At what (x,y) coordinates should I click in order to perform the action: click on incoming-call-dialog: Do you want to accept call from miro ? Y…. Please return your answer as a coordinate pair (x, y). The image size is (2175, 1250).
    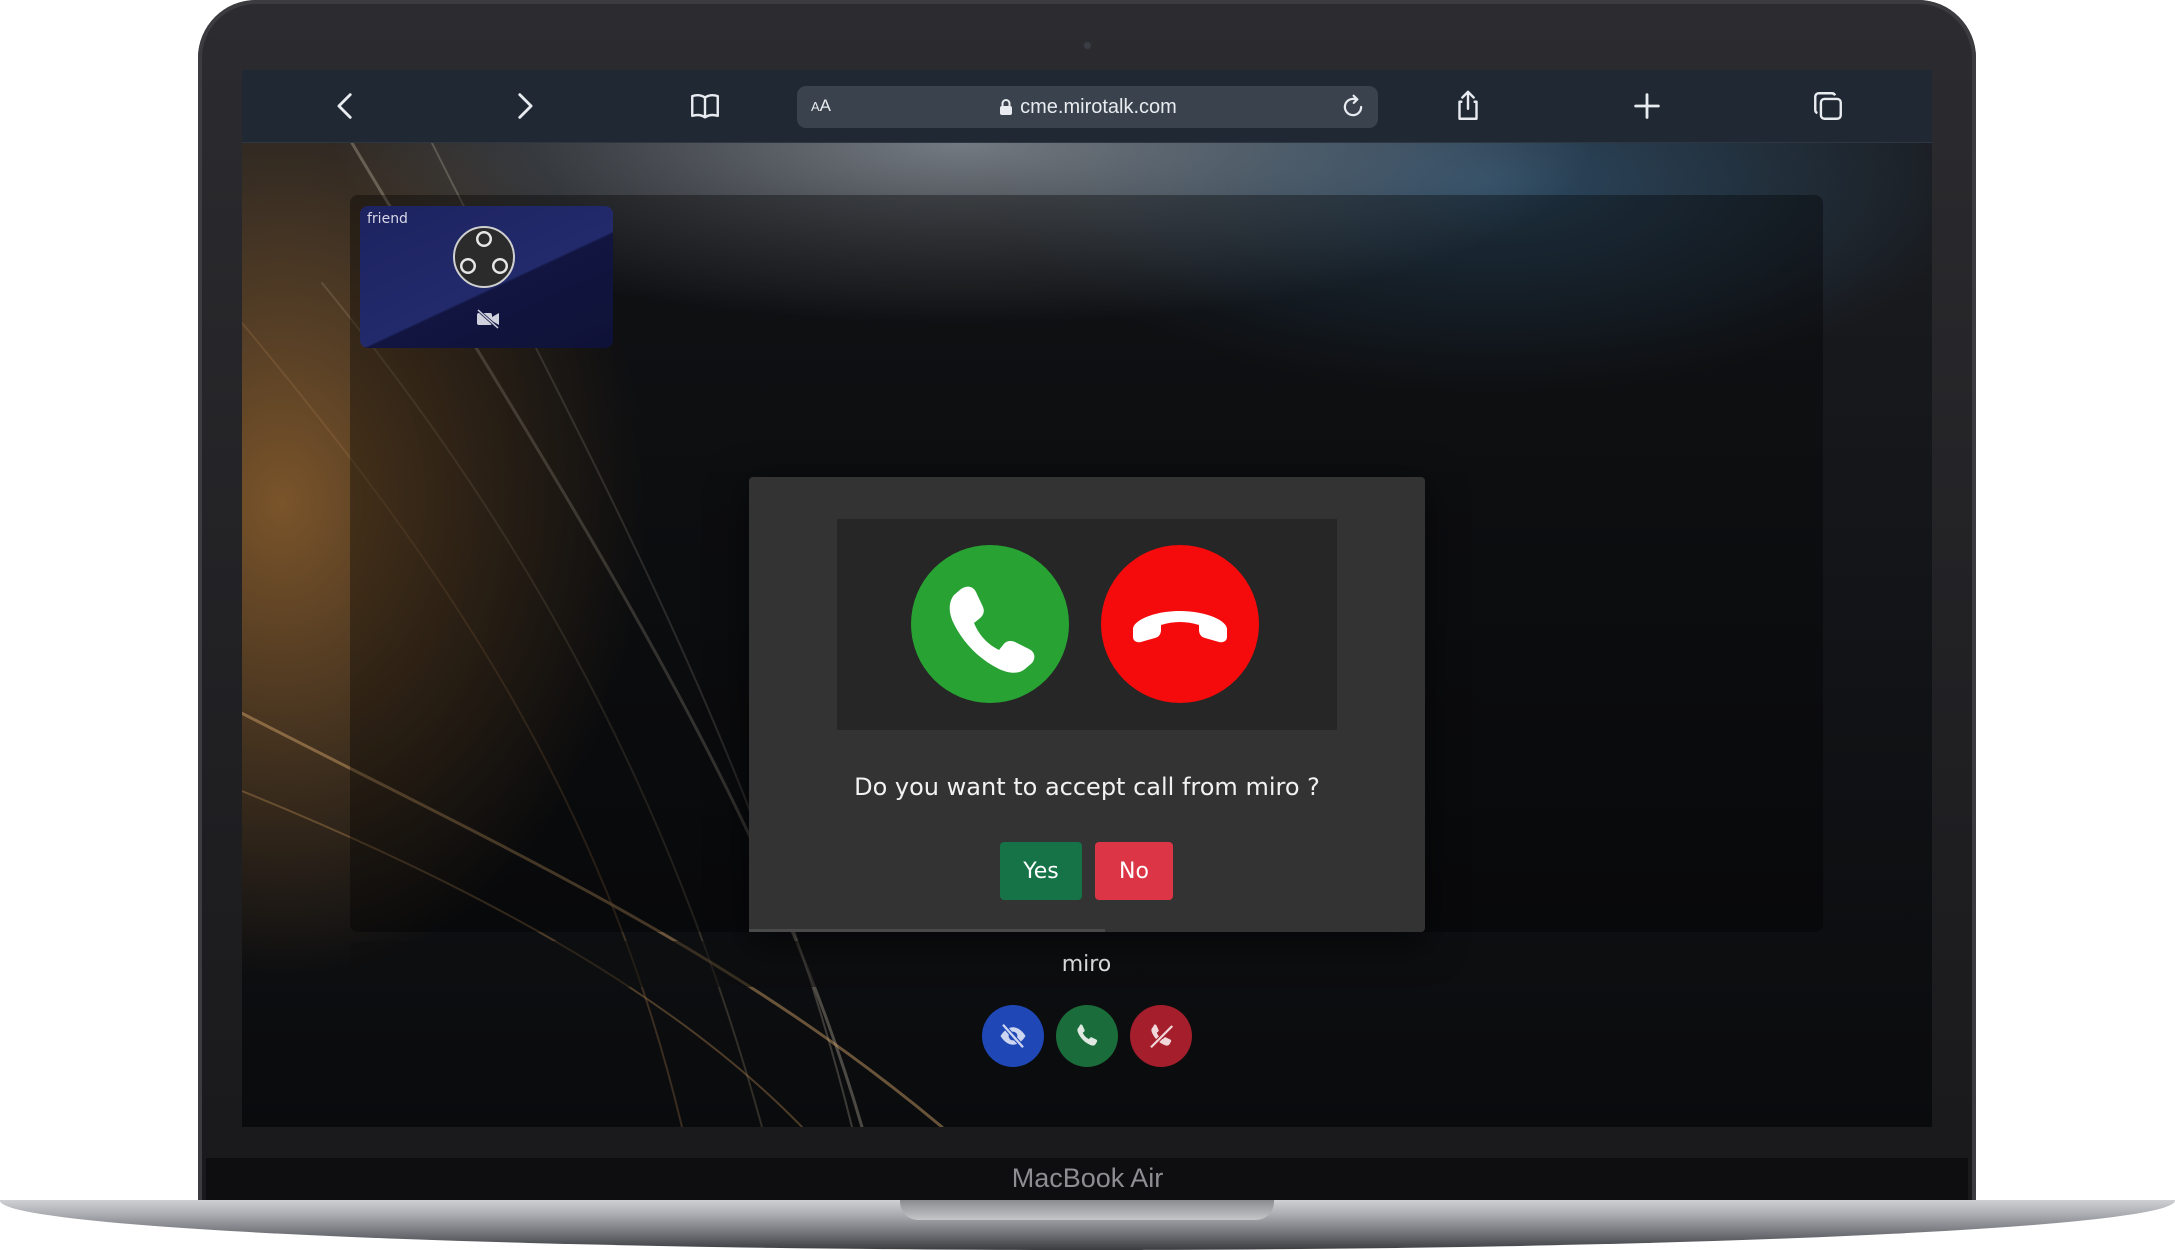
    Looking at the image, I should click on (1087, 704).